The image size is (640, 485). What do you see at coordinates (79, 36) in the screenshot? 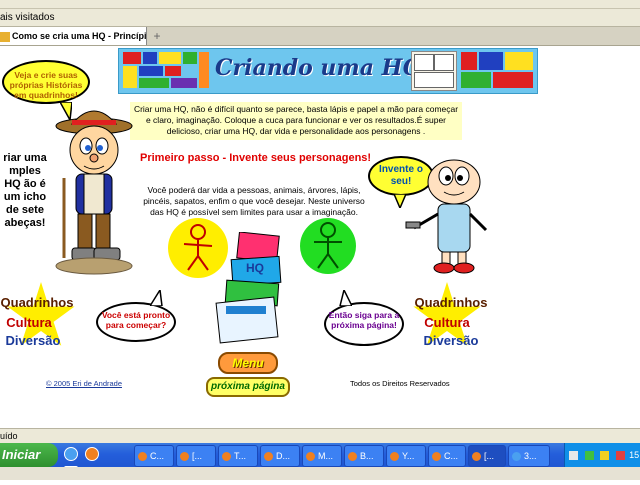
I see `tab-title: Como se cria uma HQ - Princípio básico` at bounding box center [79, 36].